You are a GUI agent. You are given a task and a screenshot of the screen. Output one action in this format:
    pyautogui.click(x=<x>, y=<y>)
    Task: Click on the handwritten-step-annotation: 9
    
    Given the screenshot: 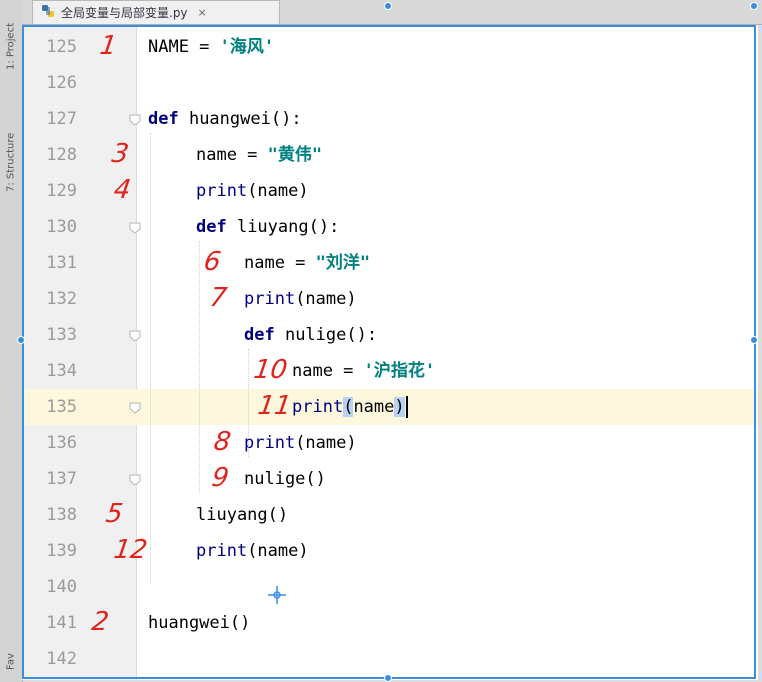 What is the action you would take?
    pyautogui.click(x=220, y=478)
    